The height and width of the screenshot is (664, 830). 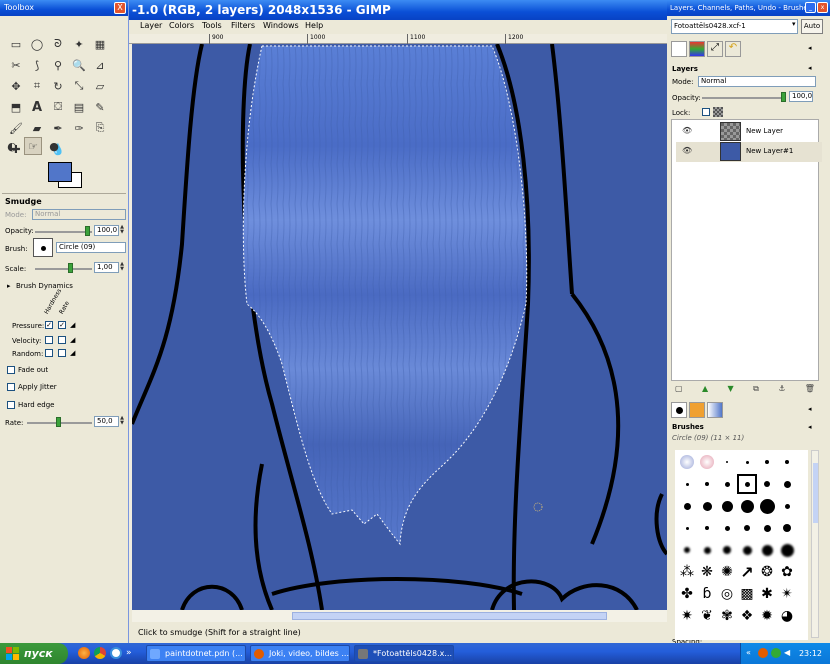 What do you see at coordinates (9, 286) in the screenshot?
I see `expander-icon: ▸` at bounding box center [9, 286].